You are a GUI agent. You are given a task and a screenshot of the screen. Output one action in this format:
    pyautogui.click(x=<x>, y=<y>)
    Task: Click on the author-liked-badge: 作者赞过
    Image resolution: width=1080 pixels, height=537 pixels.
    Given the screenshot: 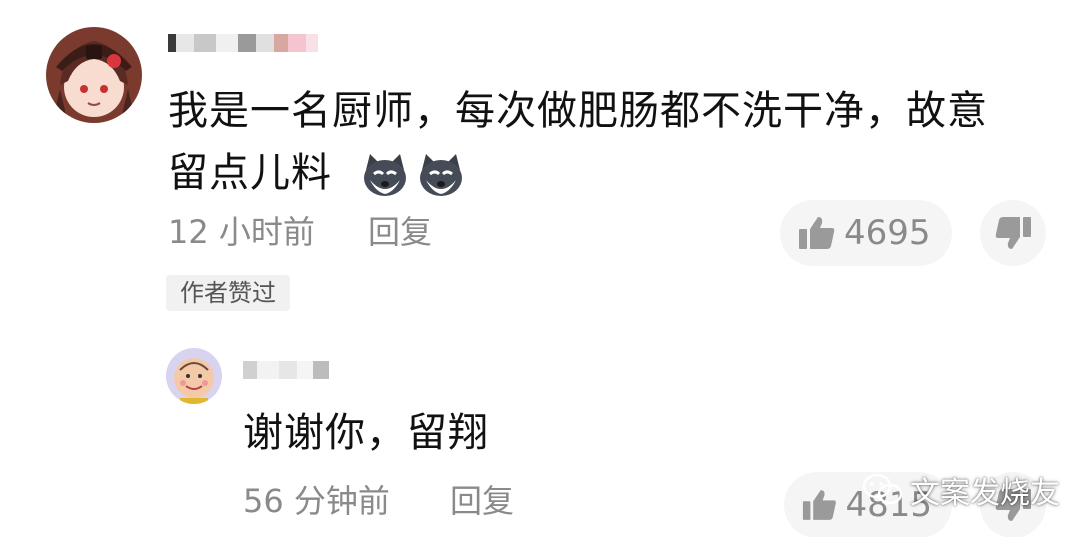 What is the action you would take?
    pyautogui.click(x=228, y=293)
    